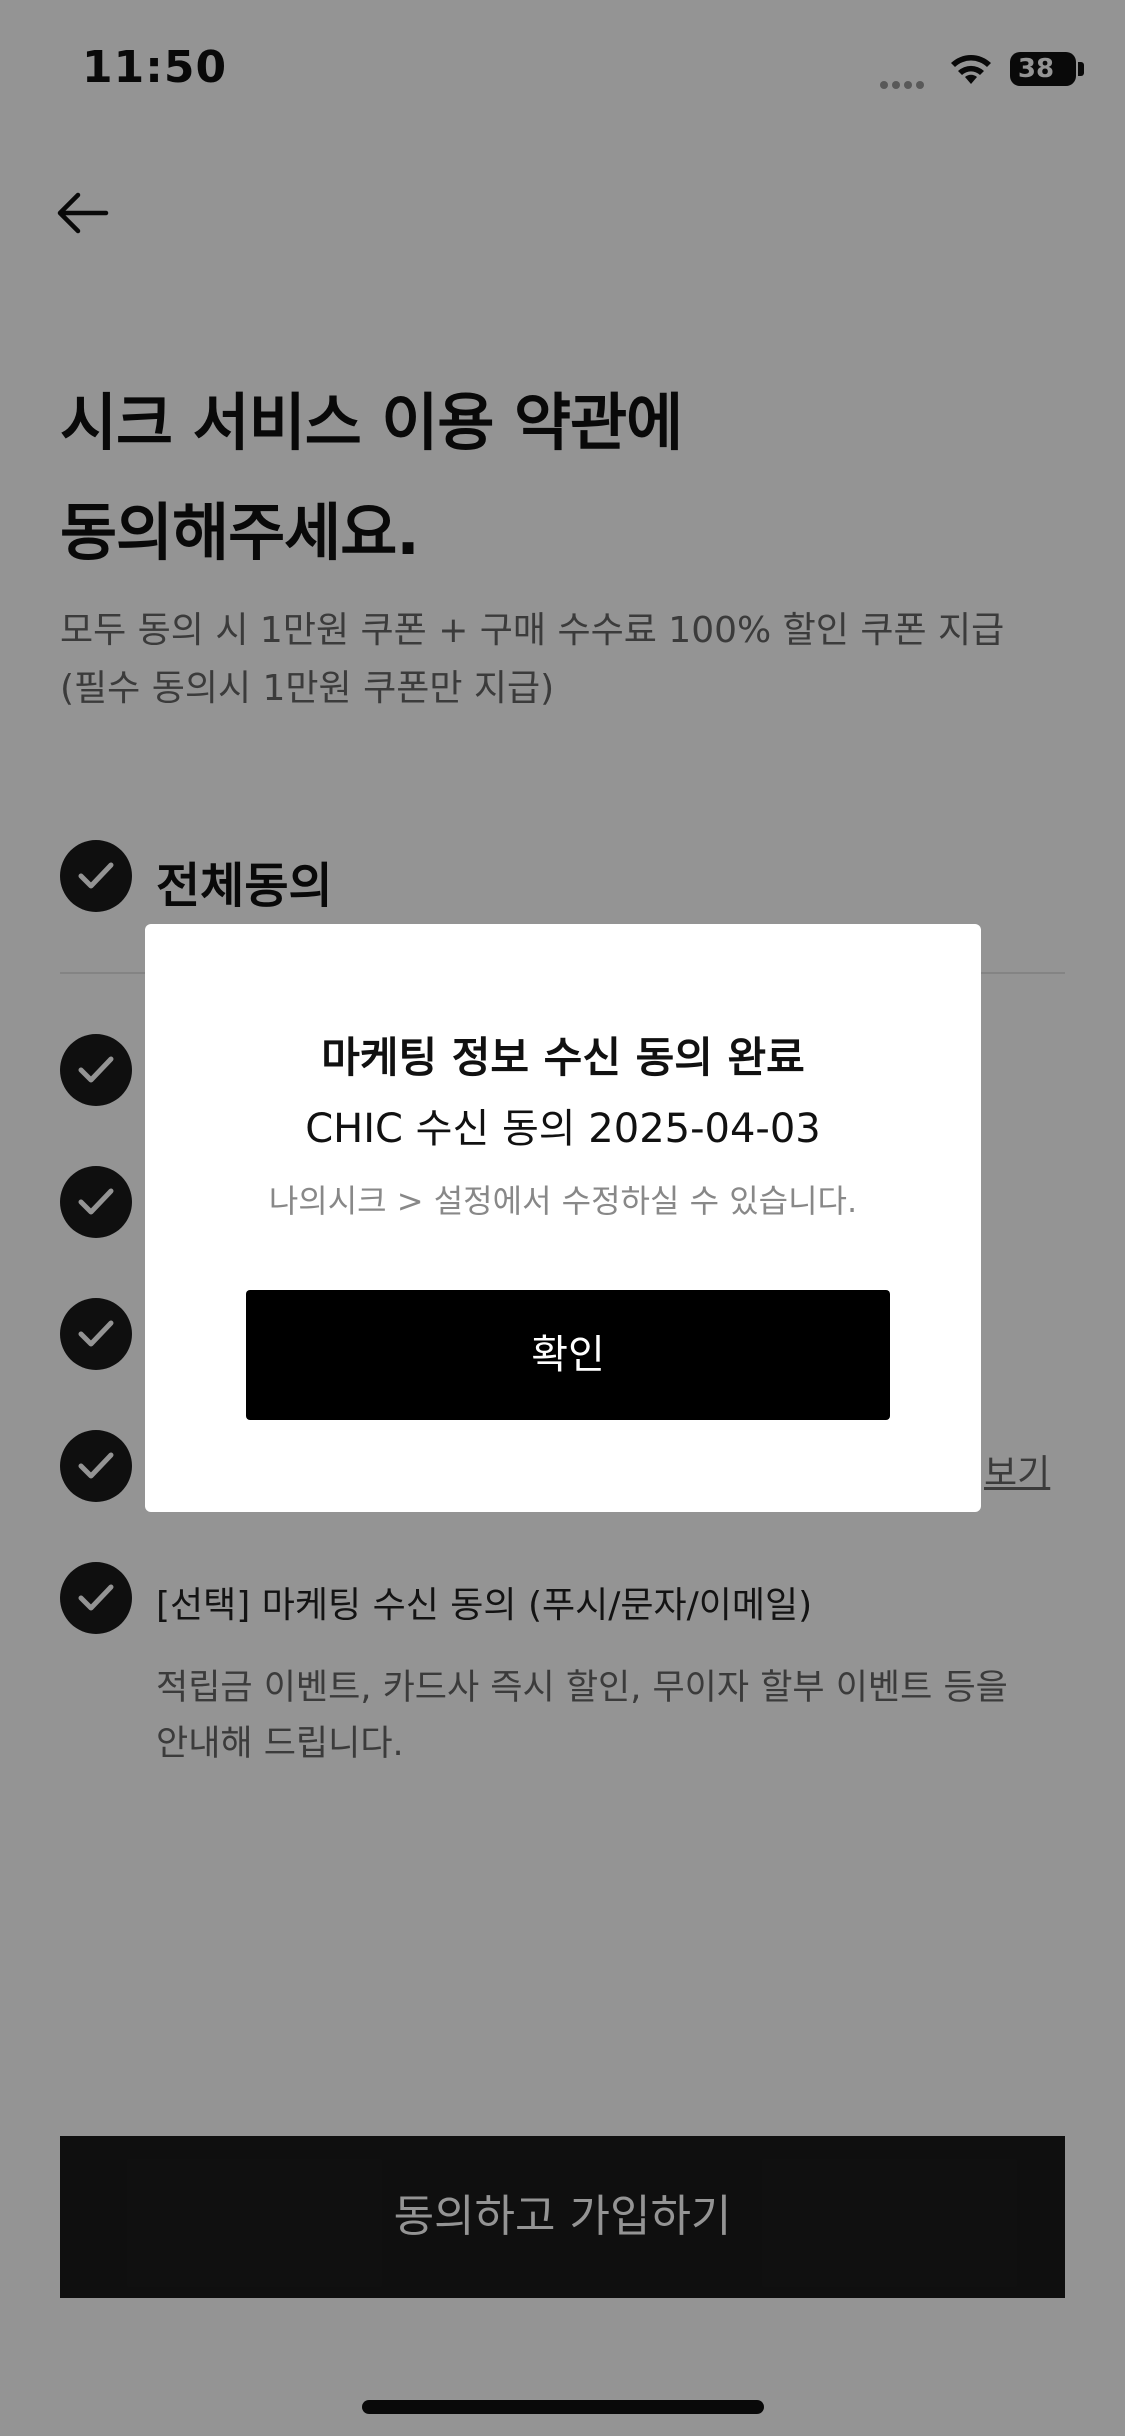  Describe the element at coordinates (563, 1201) in the screenshot. I see `modal-note: 나의시크 > 설정에서 수정하실 수 있습니다.` at that location.